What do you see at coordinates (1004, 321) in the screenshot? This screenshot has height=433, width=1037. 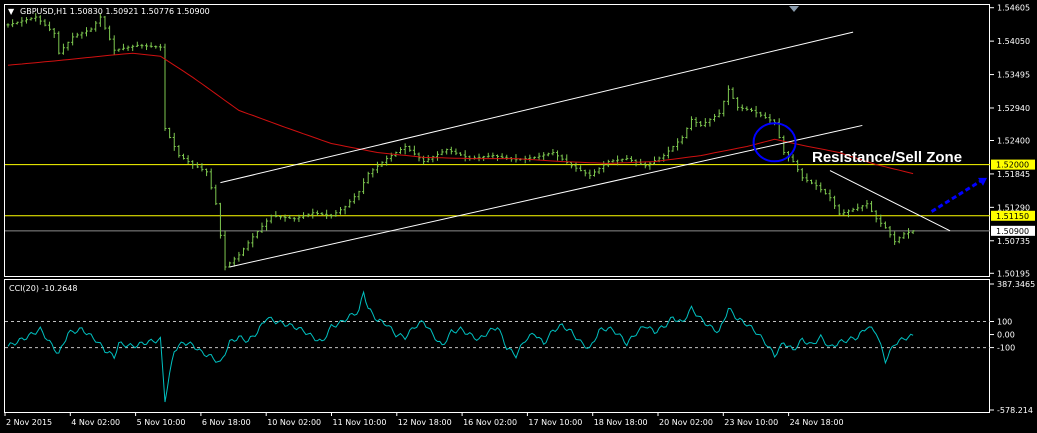 I see `cci-tick-label: 100` at bounding box center [1004, 321].